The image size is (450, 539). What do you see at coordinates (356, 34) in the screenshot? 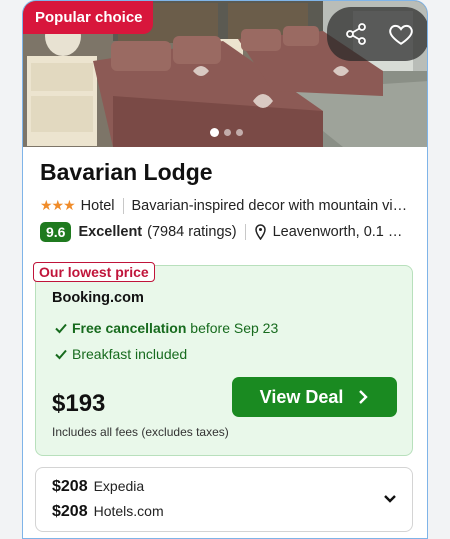
I see `share-icon` at bounding box center [356, 34].